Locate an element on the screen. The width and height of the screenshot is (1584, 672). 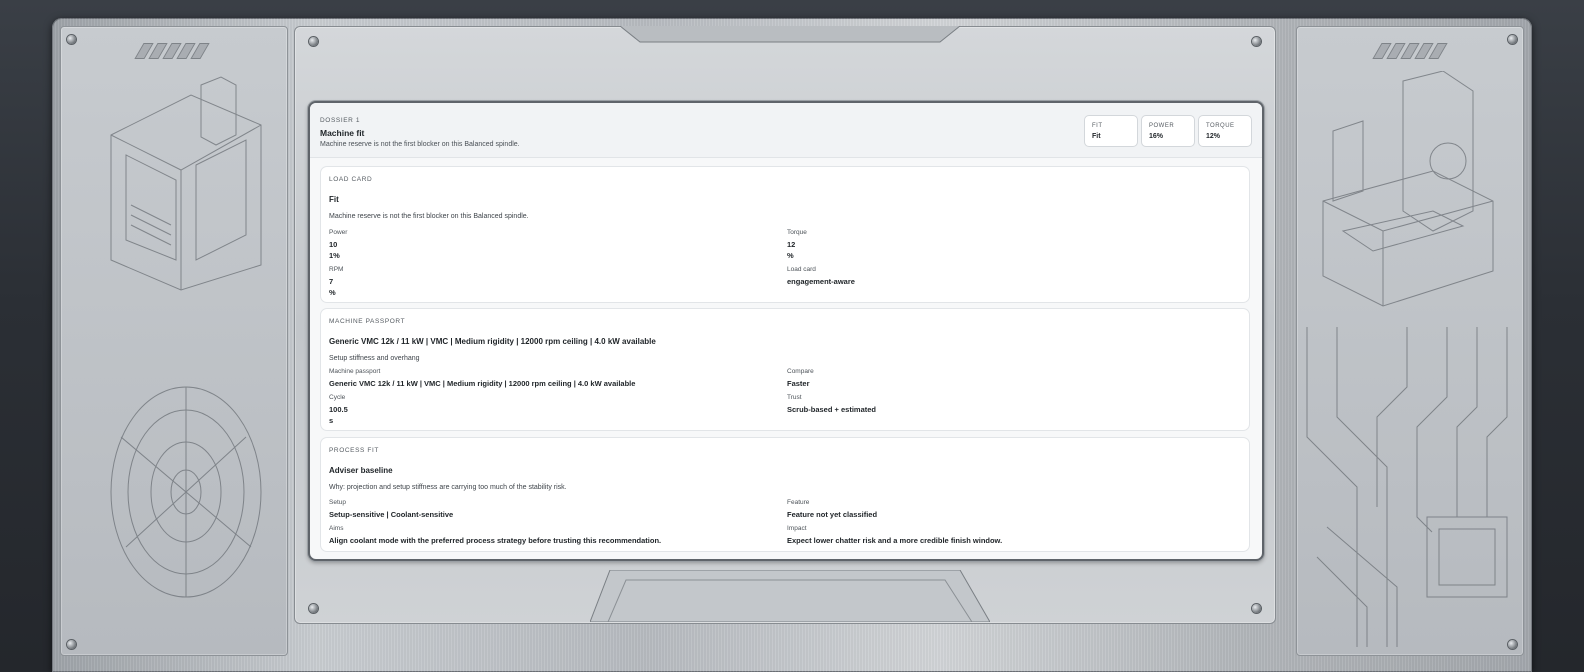
stat-torque: TORQUE 12% is located at coordinates (1225, 131).